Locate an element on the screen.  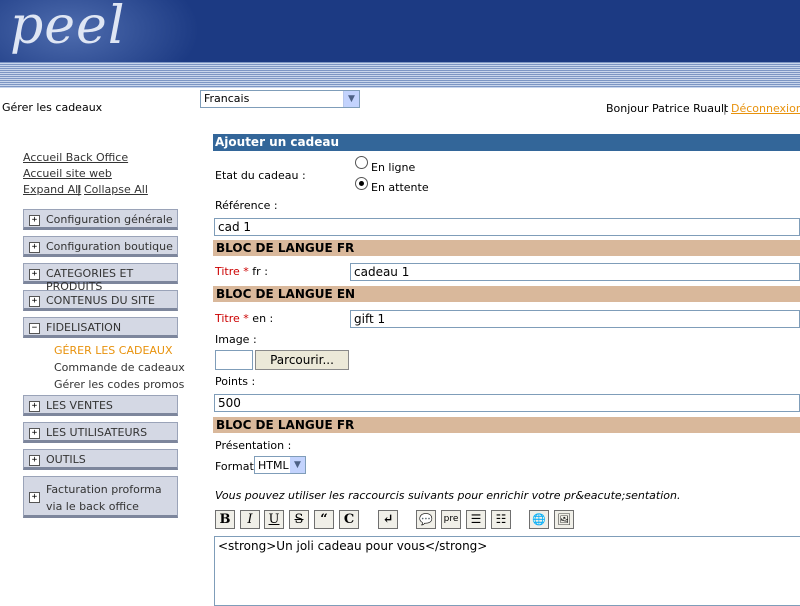
image-file-input is located at coordinates (234, 360).